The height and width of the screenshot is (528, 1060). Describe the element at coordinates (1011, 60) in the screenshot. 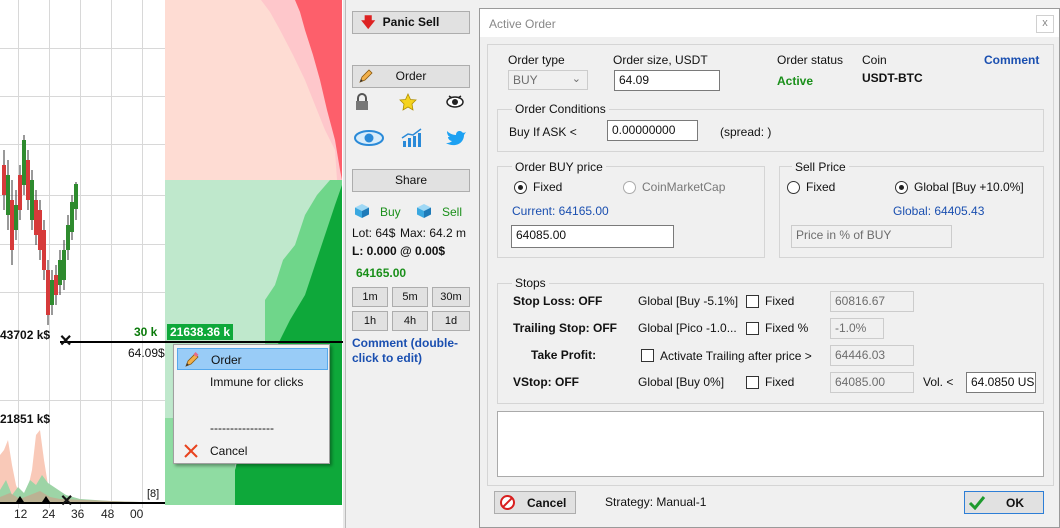

I see `comment-link: Comment` at that location.